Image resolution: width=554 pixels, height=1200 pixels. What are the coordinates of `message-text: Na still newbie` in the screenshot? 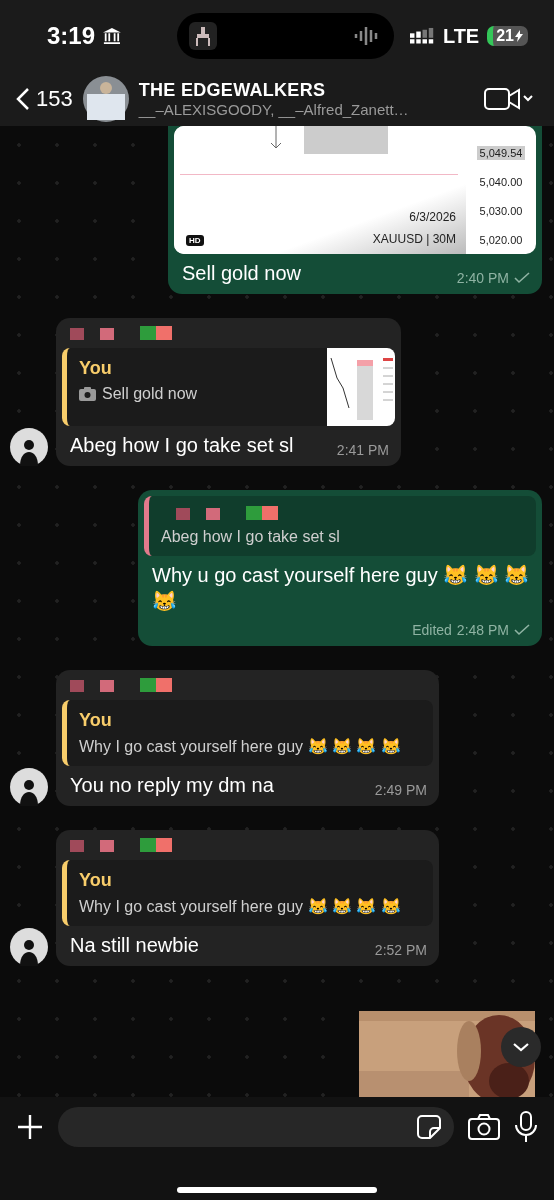 It's located at (134, 945).